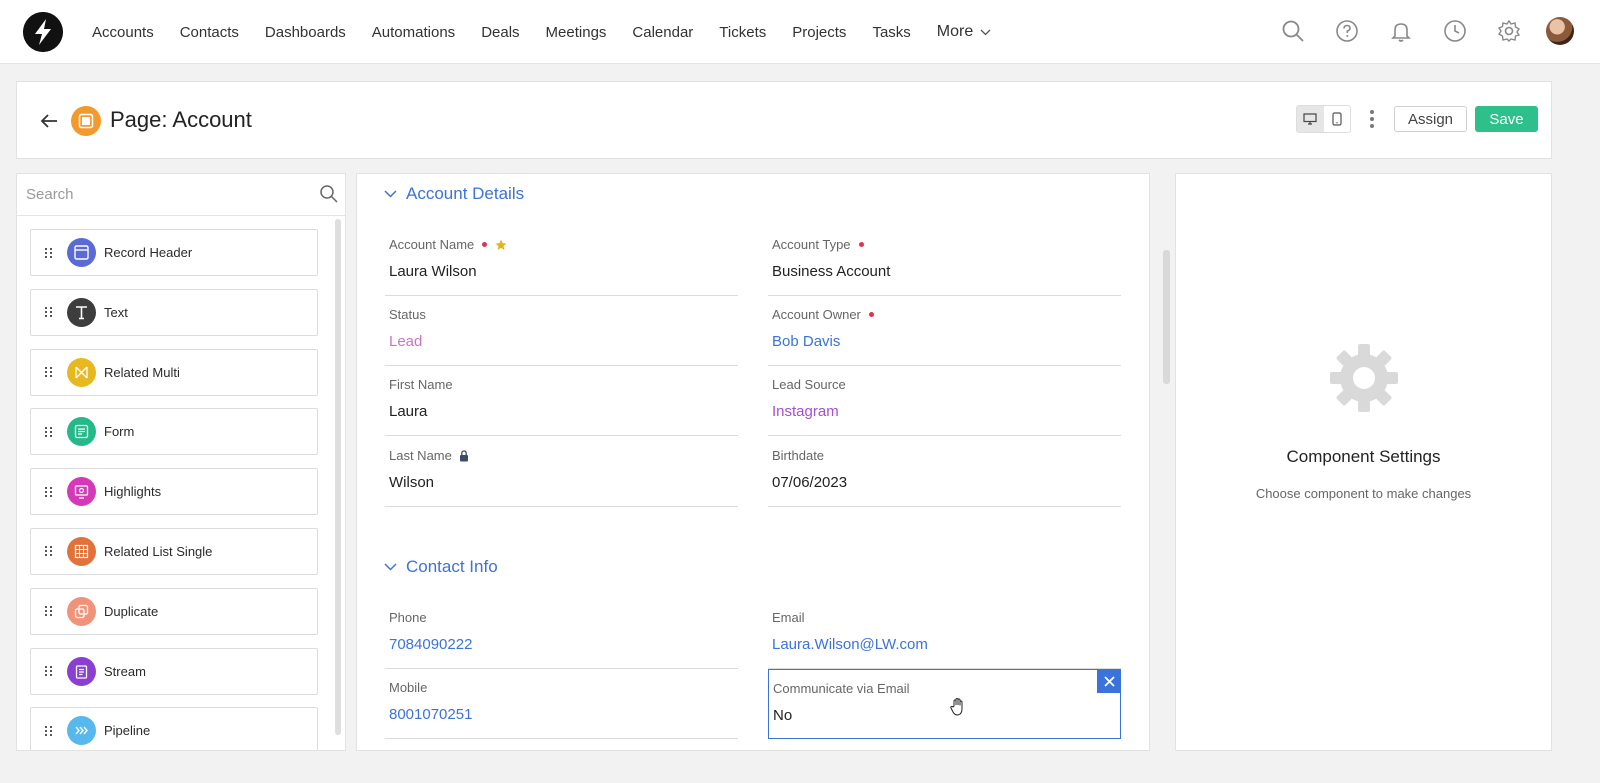 The image size is (1600, 783). I want to click on mobile-view-button, so click(1337, 119).